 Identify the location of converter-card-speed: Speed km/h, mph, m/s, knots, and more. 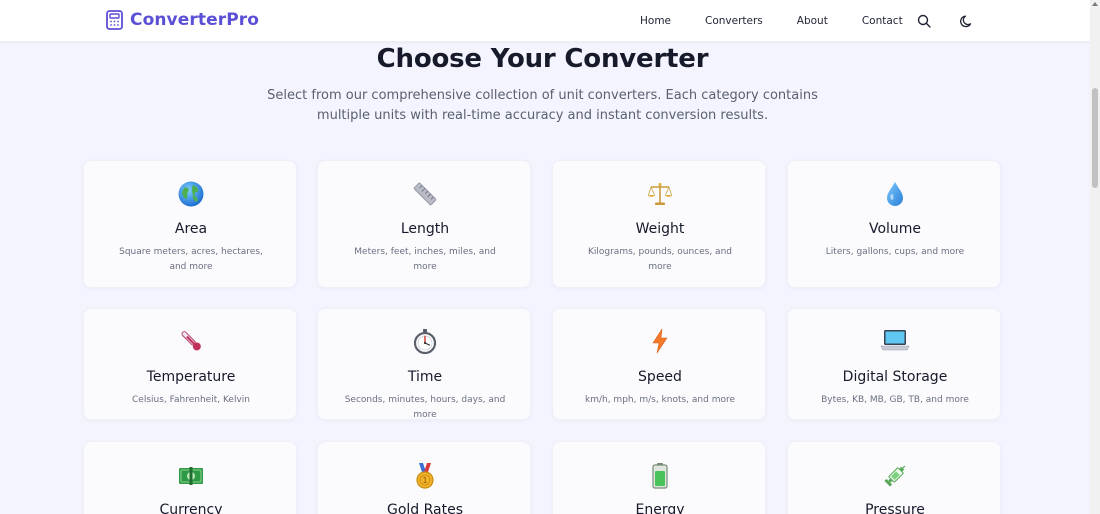
(659, 364).